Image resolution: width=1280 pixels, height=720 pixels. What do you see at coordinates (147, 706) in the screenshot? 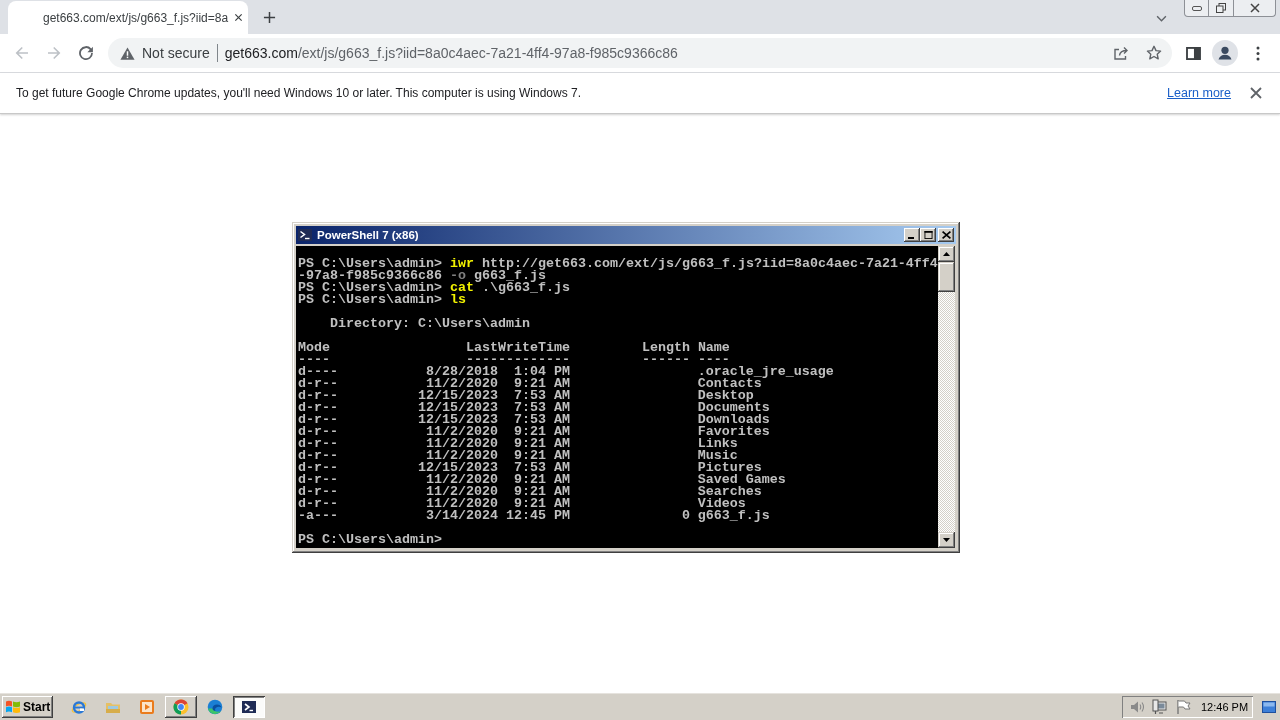
I see `play-tile-icon` at bounding box center [147, 706].